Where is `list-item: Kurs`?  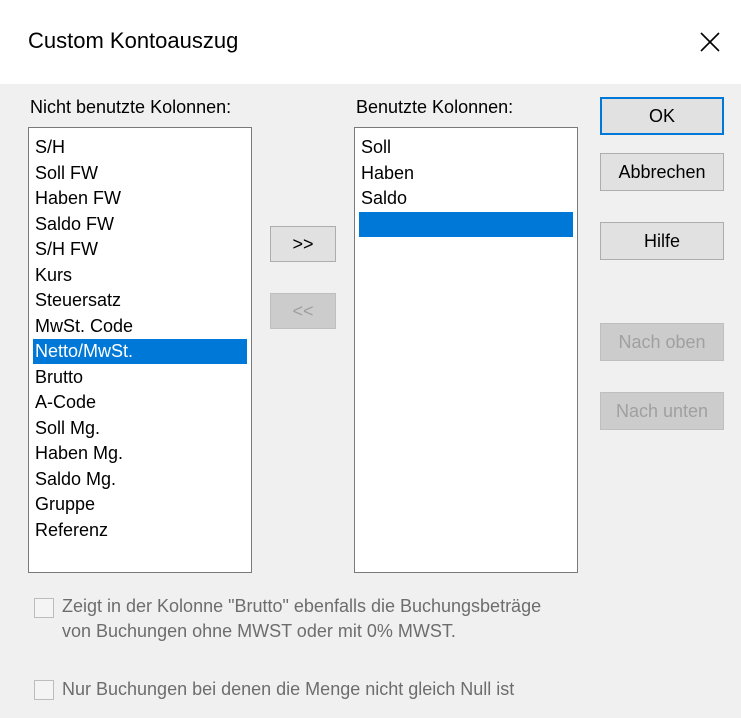
list-item: Kurs is located at coordinates (140, 275).